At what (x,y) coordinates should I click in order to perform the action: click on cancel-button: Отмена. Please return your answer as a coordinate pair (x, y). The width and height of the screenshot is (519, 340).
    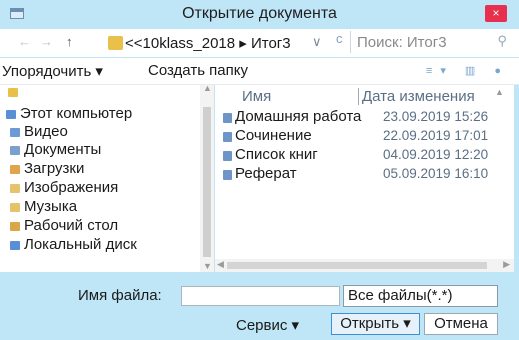
    Looking at the image, I should click on (461, 324).